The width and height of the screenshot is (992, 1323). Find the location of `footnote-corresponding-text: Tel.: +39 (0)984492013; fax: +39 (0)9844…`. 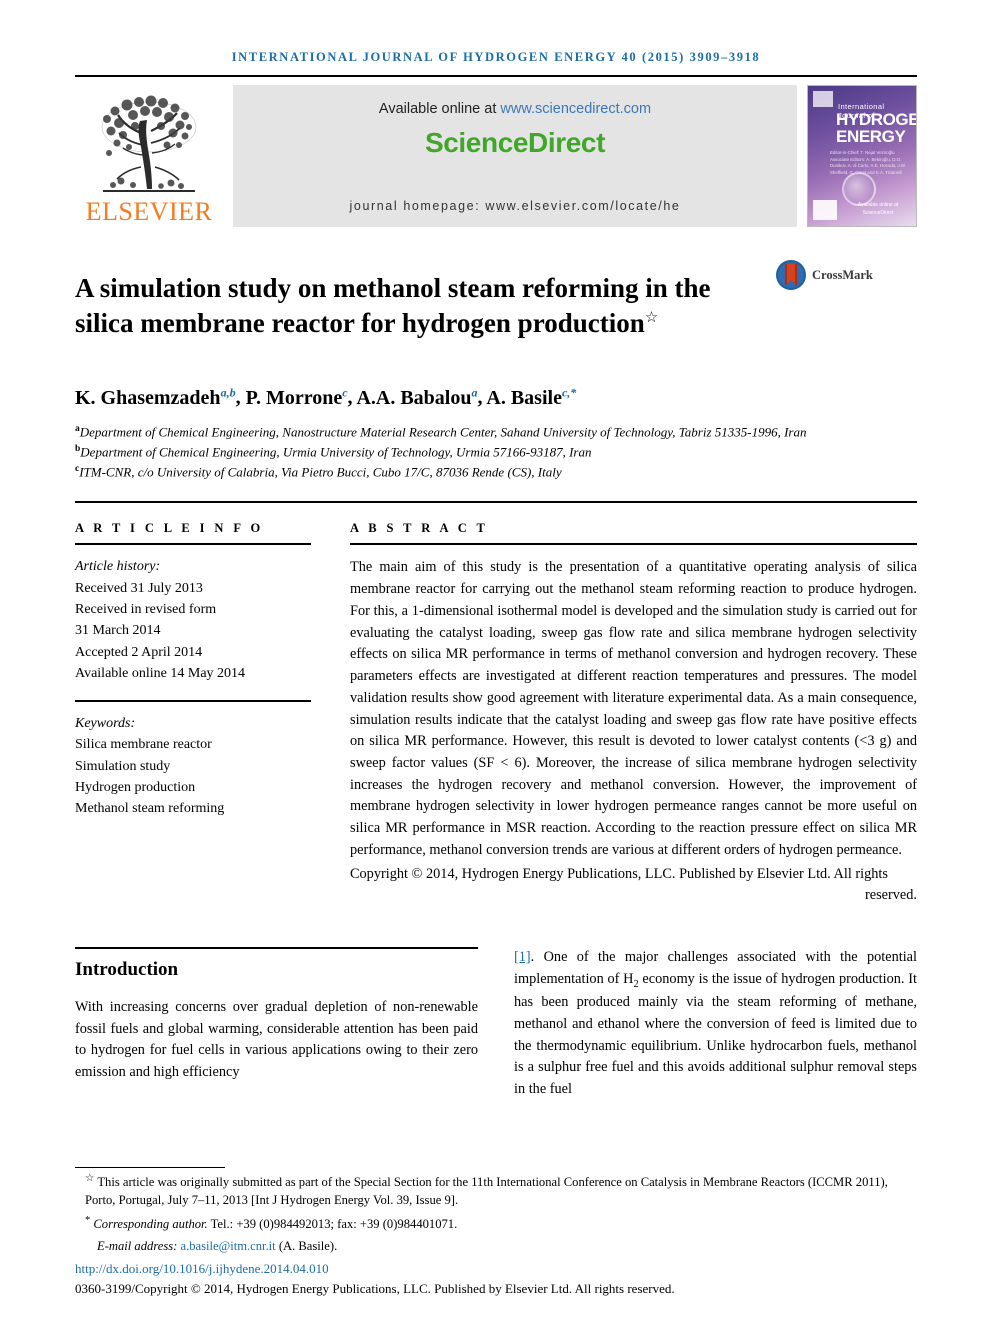

footnote-corresponding-text: Tel.: +39 (0)984492013; fax: +39 (0)9844… is located at coordinates (332, 1224).